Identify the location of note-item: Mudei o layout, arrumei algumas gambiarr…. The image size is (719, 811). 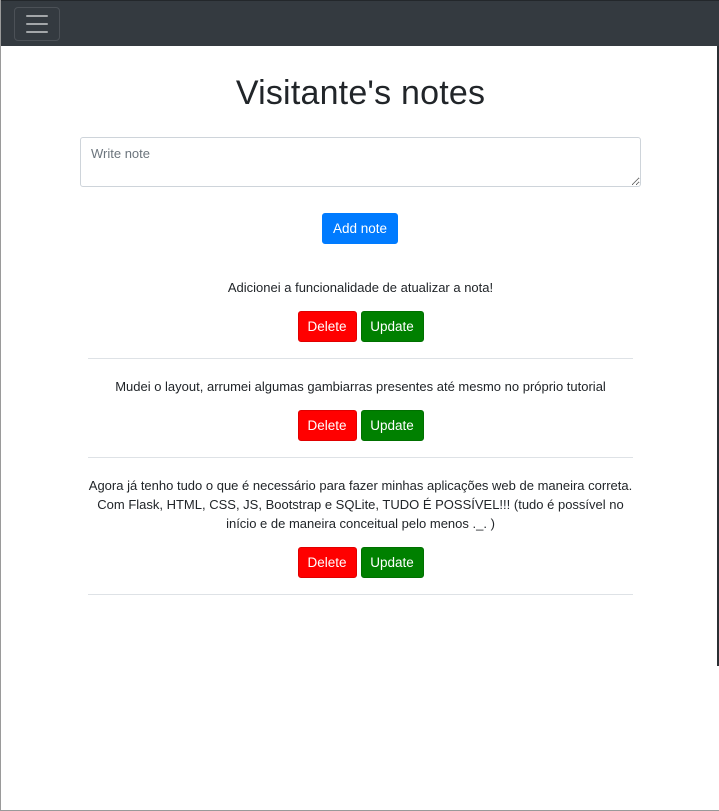
(360, 413).